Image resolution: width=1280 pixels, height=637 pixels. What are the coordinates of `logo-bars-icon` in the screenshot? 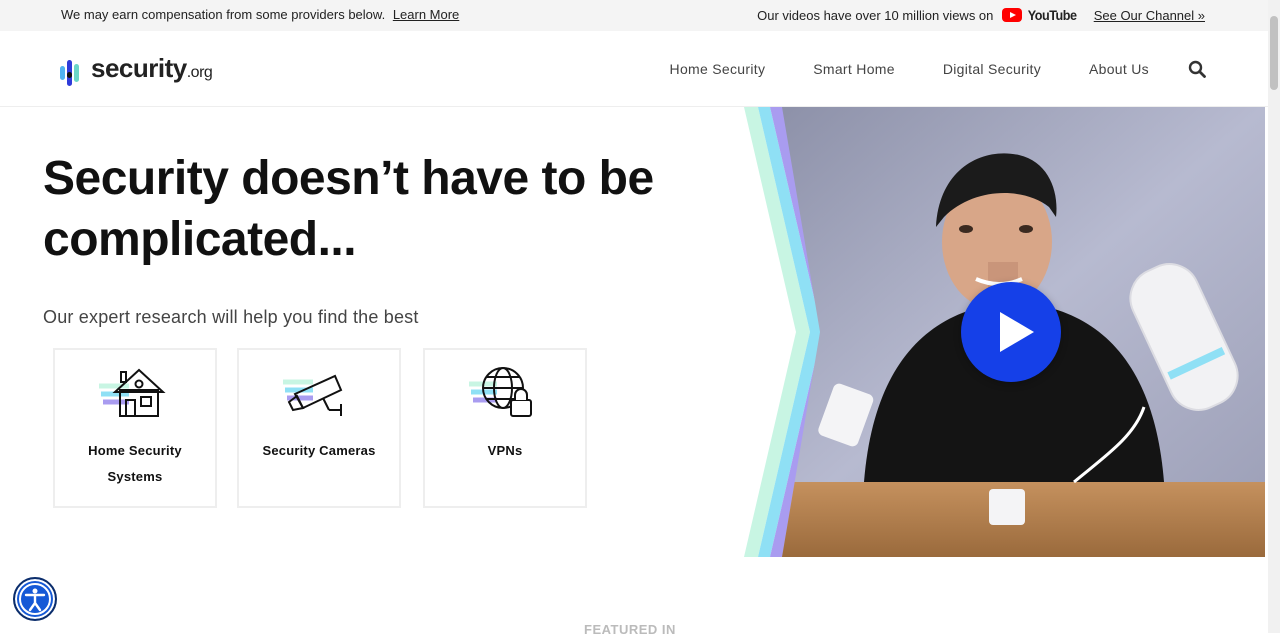 It's located at (74, 73).